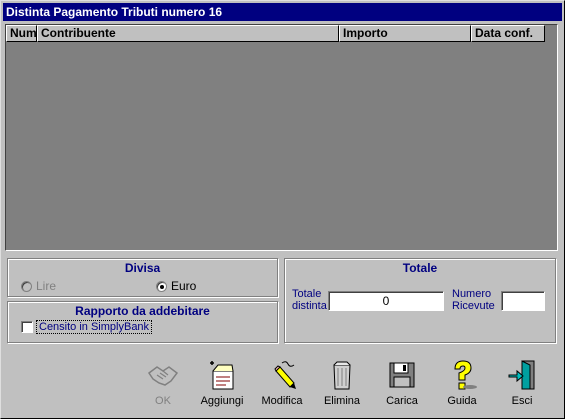 This screenshot has height=419, width=565. What do you see at coordinates (465, 375) in the screenshot?
I see `help-question-icon` at bounding box center [465, 375].